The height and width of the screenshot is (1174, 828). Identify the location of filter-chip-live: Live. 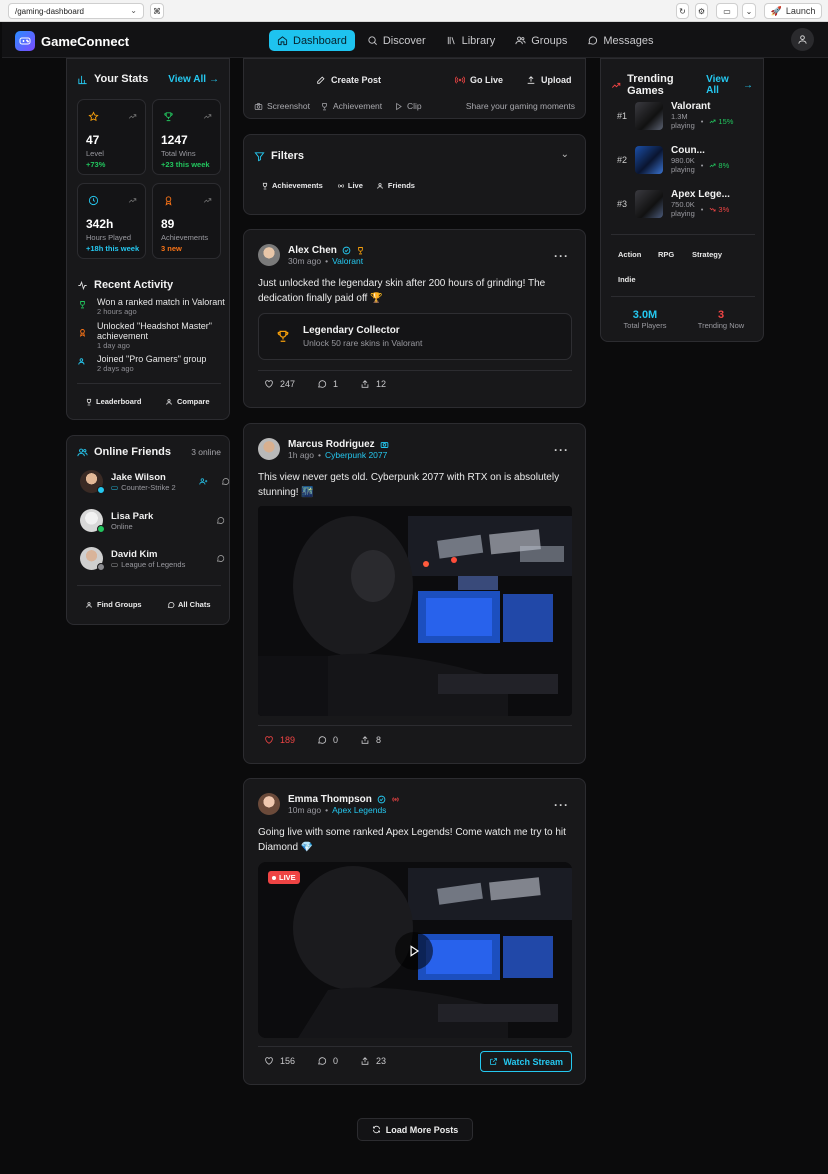
(350, 185).